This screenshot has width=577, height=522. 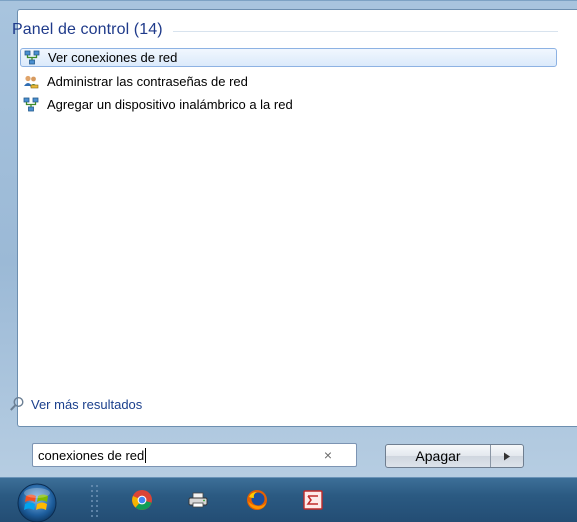 I want to click on result-item-administrar-contrasenas: Administrar las contraseñas de red, so click(x=288, y=81).